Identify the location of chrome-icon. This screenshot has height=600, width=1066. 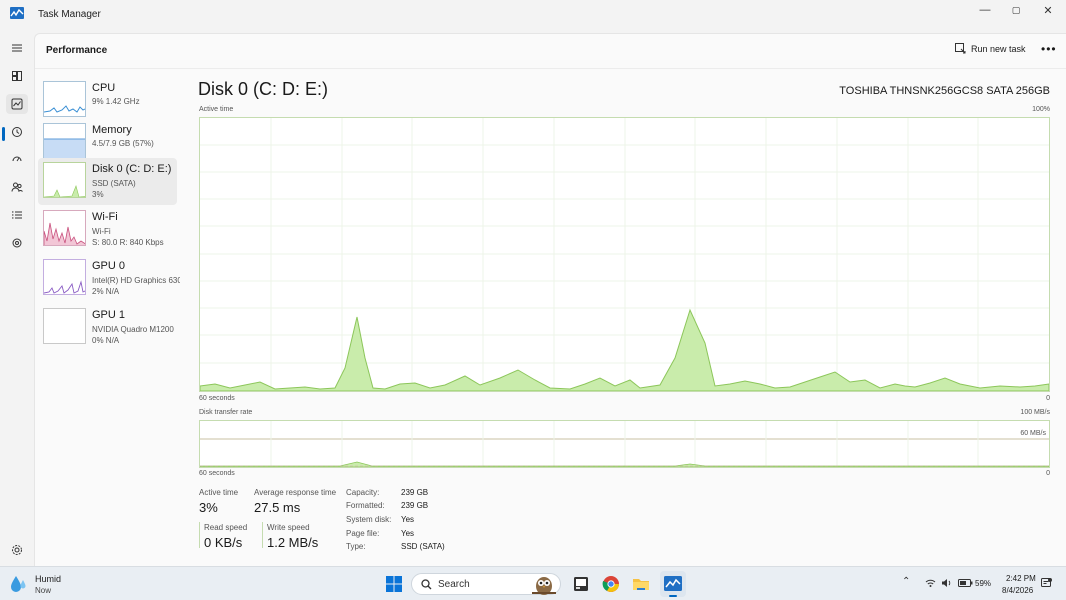
(611, 584).